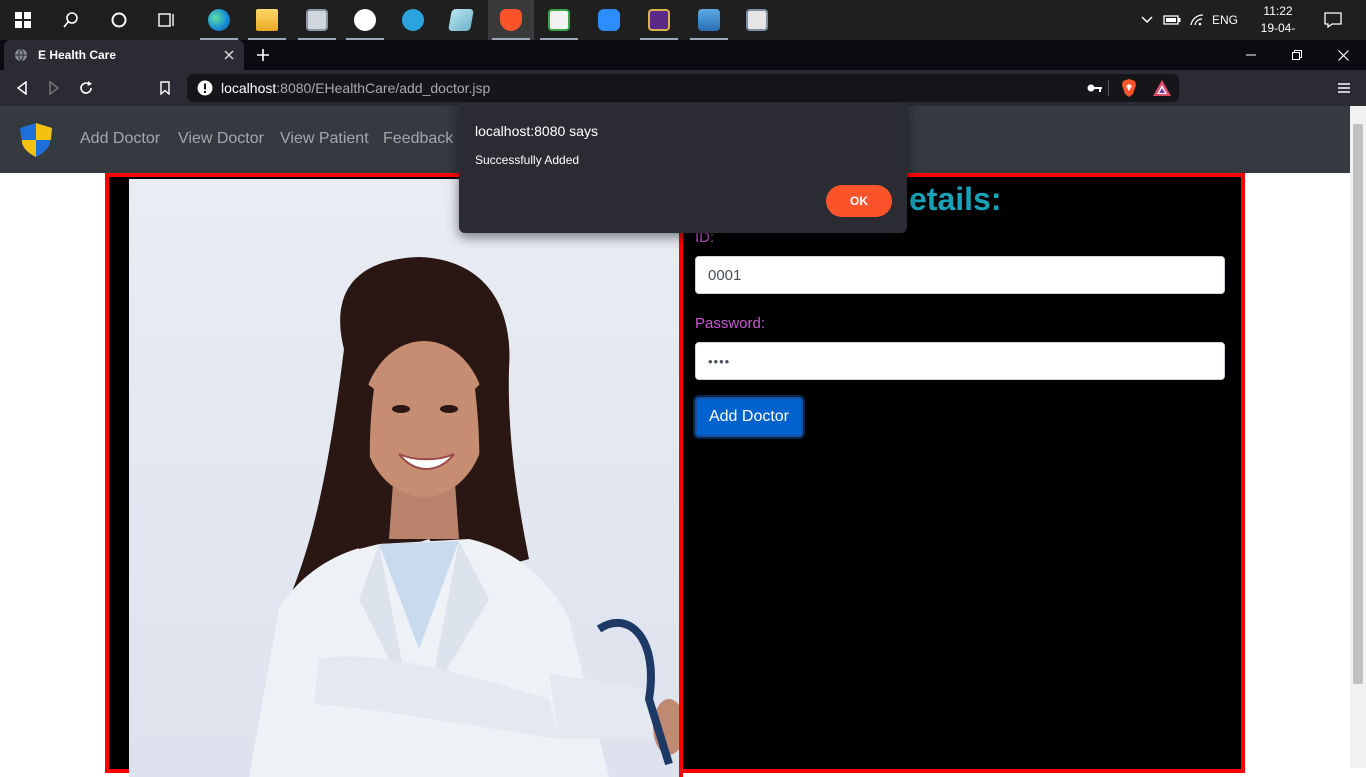  What do you see at coordinates (1095, 88) in the screenshot?
I see `key-icon` at bounding box center [1095, 88].